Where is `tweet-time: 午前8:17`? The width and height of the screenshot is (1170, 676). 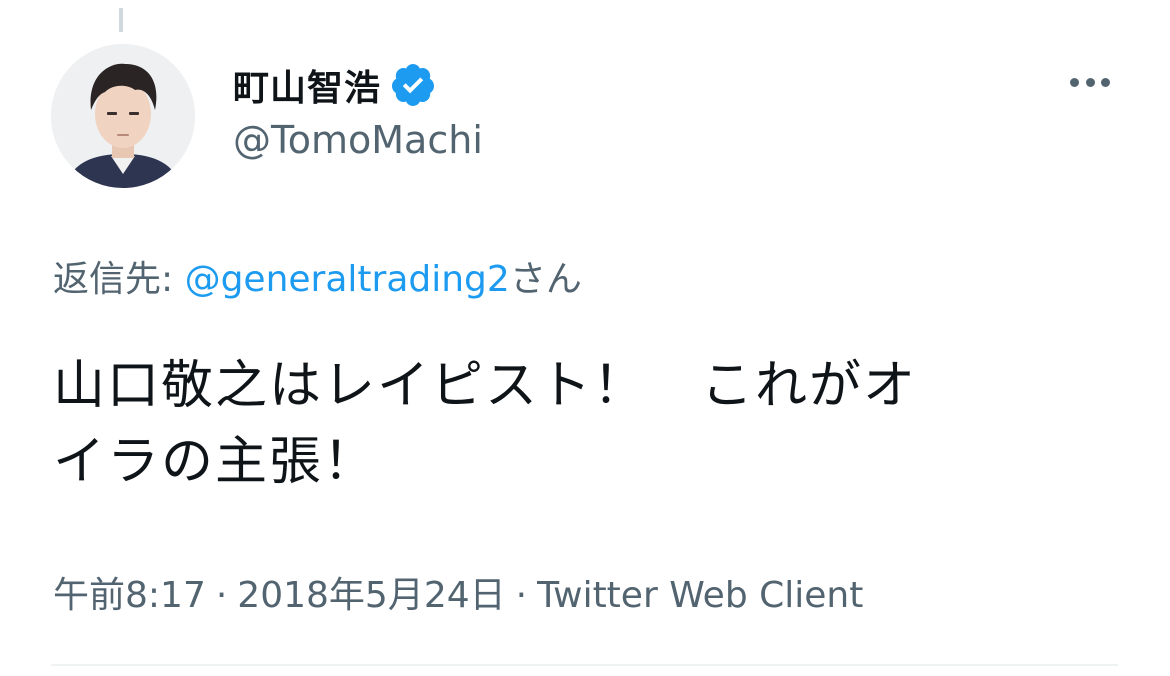 tweet-time: 午前8:17 is located at coordinates (129, 595).